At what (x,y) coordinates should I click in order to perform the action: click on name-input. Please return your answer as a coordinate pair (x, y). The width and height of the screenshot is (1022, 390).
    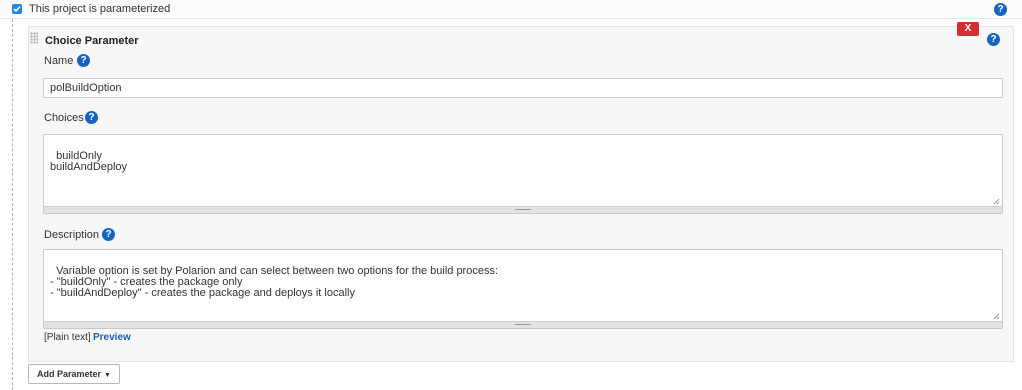
    Looking at the image, I should click on (523, 88).